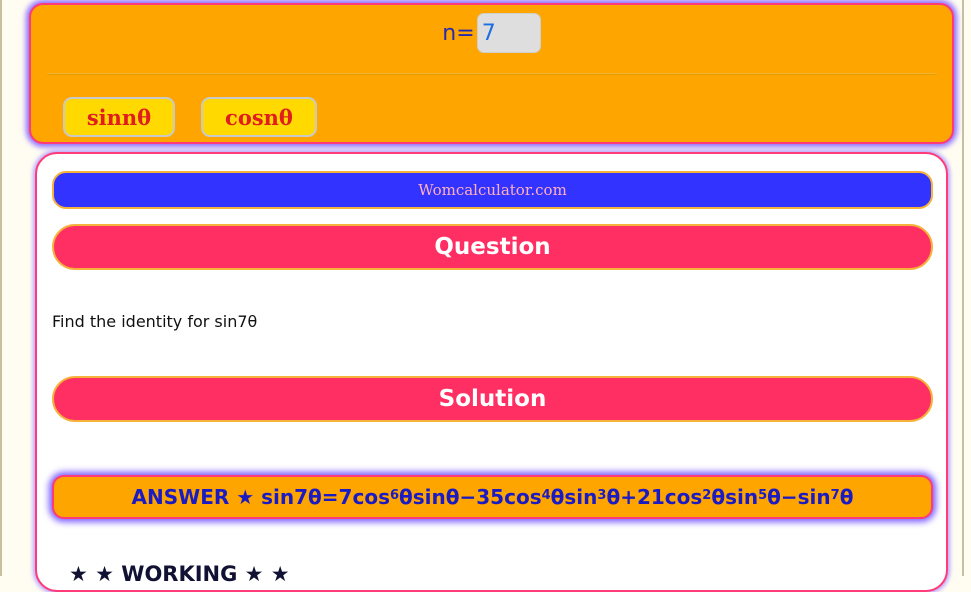 This screenshot has width=971, height=592. What do you see at coordinates (654, 497) in the screenshot?
I see `answer-term: θ+21cos` at bounding box center [654, 497].